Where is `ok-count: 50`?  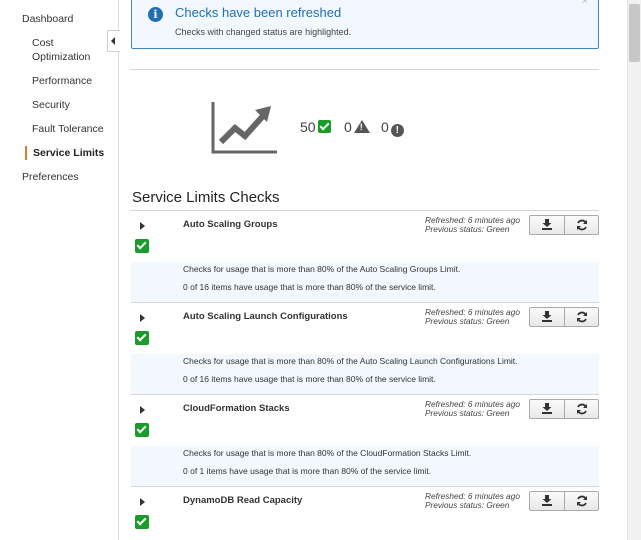
ok-count: 50 is located at coordinates (308, 127).